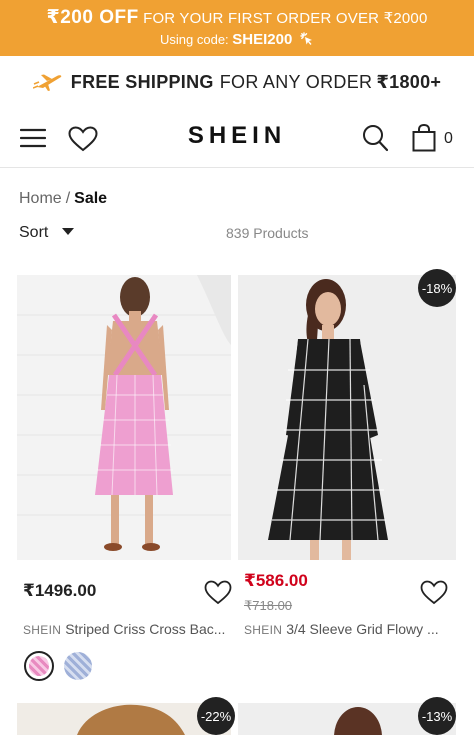 This screenshot has height=735, width=474. I want to click on shein-logo: SHEIN, so click(237, 136).